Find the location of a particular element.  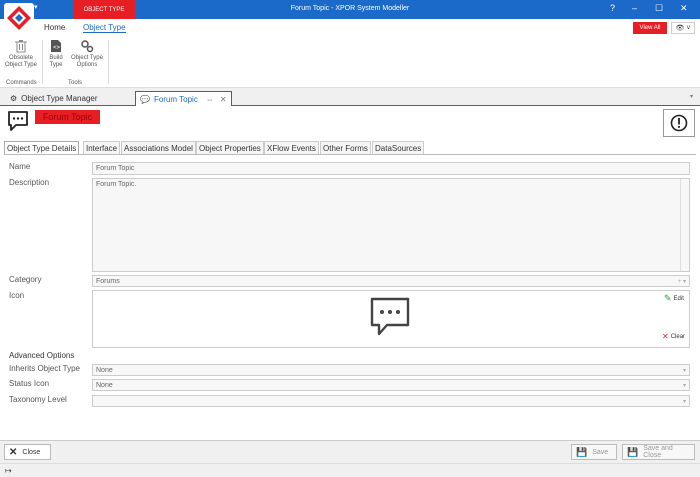

icon-label: Icon is located at coordinates (17, 295).